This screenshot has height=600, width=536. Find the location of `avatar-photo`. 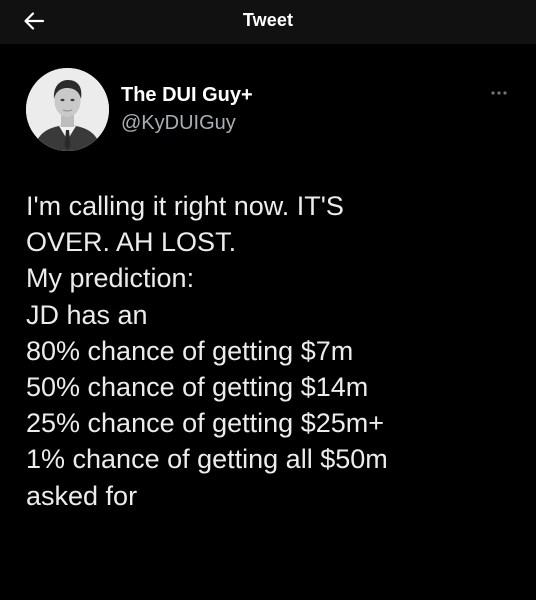

avatar-photo is located at coordinates (67, 109).